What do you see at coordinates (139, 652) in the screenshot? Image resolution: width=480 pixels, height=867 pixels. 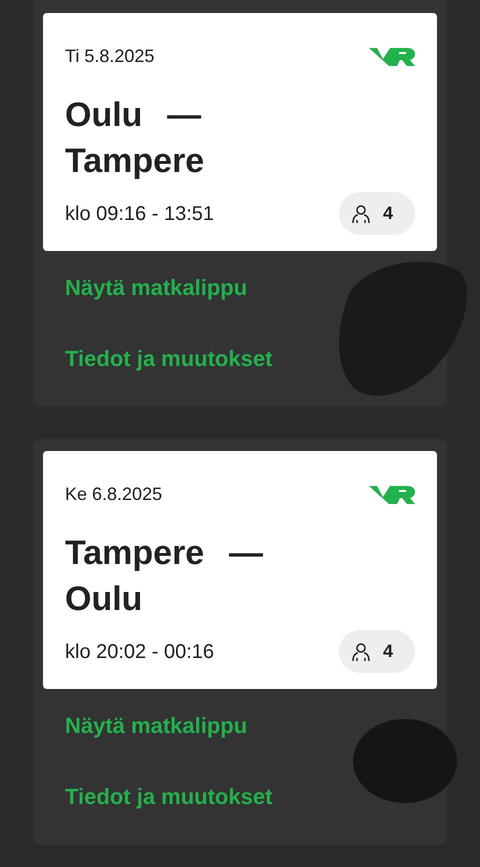 I see `trip-time: klo 20:02 - 00:16` at bounding box center [139, 652].